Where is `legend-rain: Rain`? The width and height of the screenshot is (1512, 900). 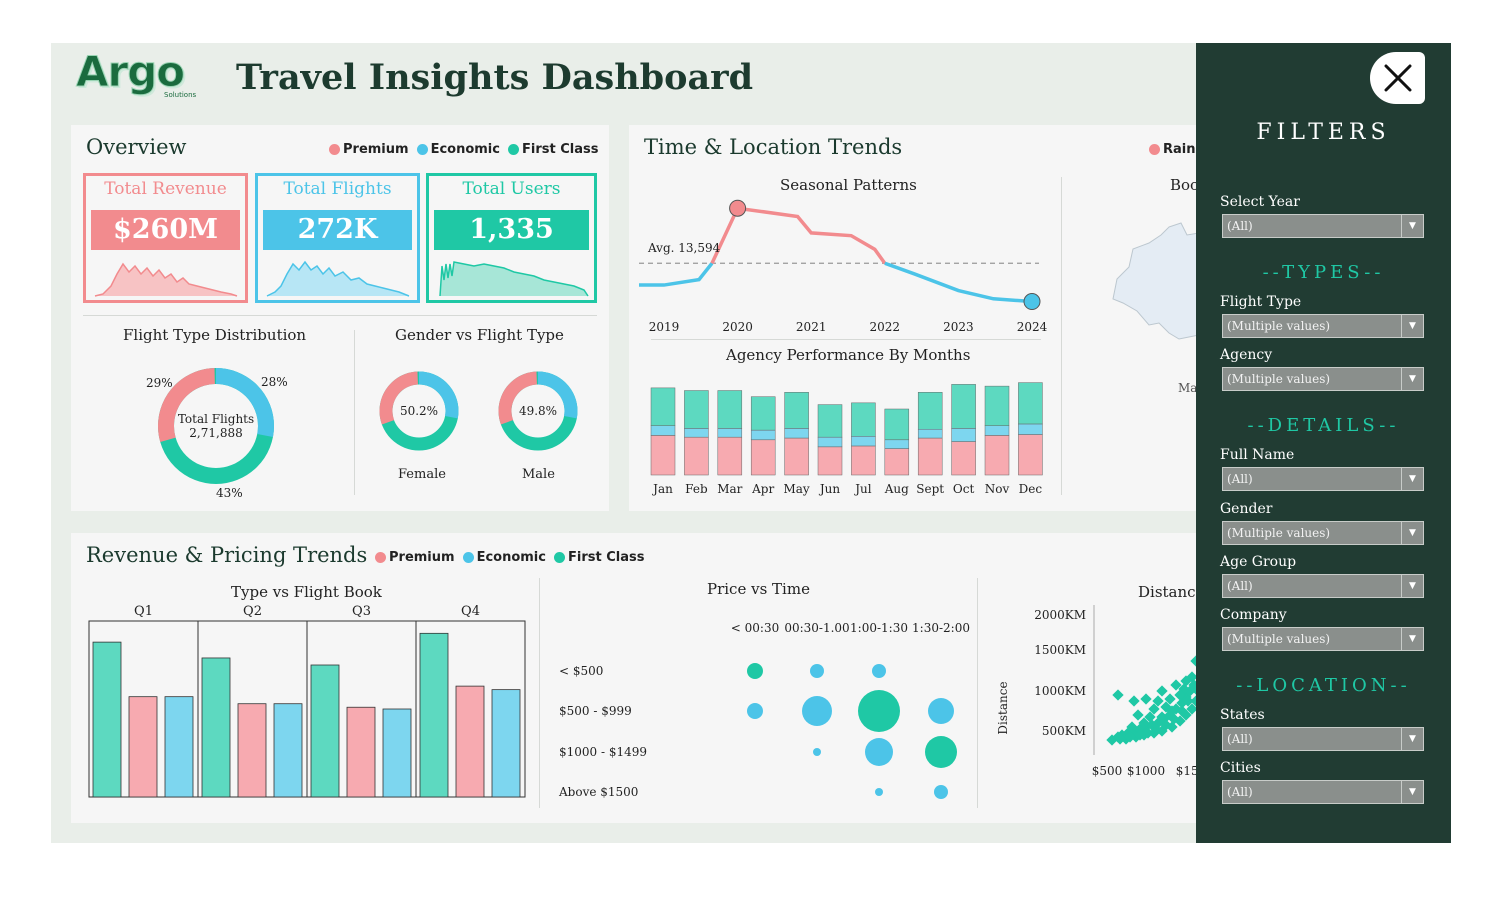
legend-rain: Rain is located at coordinates (1172, 149).